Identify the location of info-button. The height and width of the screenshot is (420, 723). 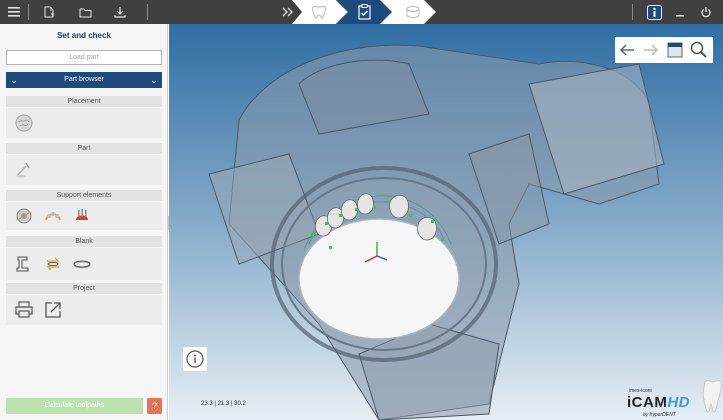
(195, 359).